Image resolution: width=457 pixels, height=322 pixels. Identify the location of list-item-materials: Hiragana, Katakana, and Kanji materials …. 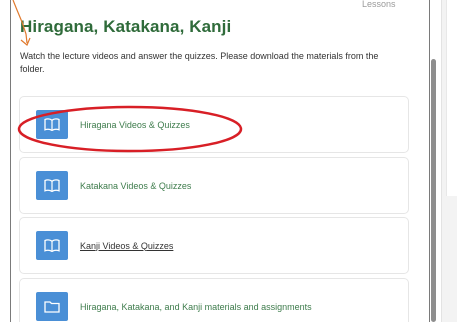
(214, 300).